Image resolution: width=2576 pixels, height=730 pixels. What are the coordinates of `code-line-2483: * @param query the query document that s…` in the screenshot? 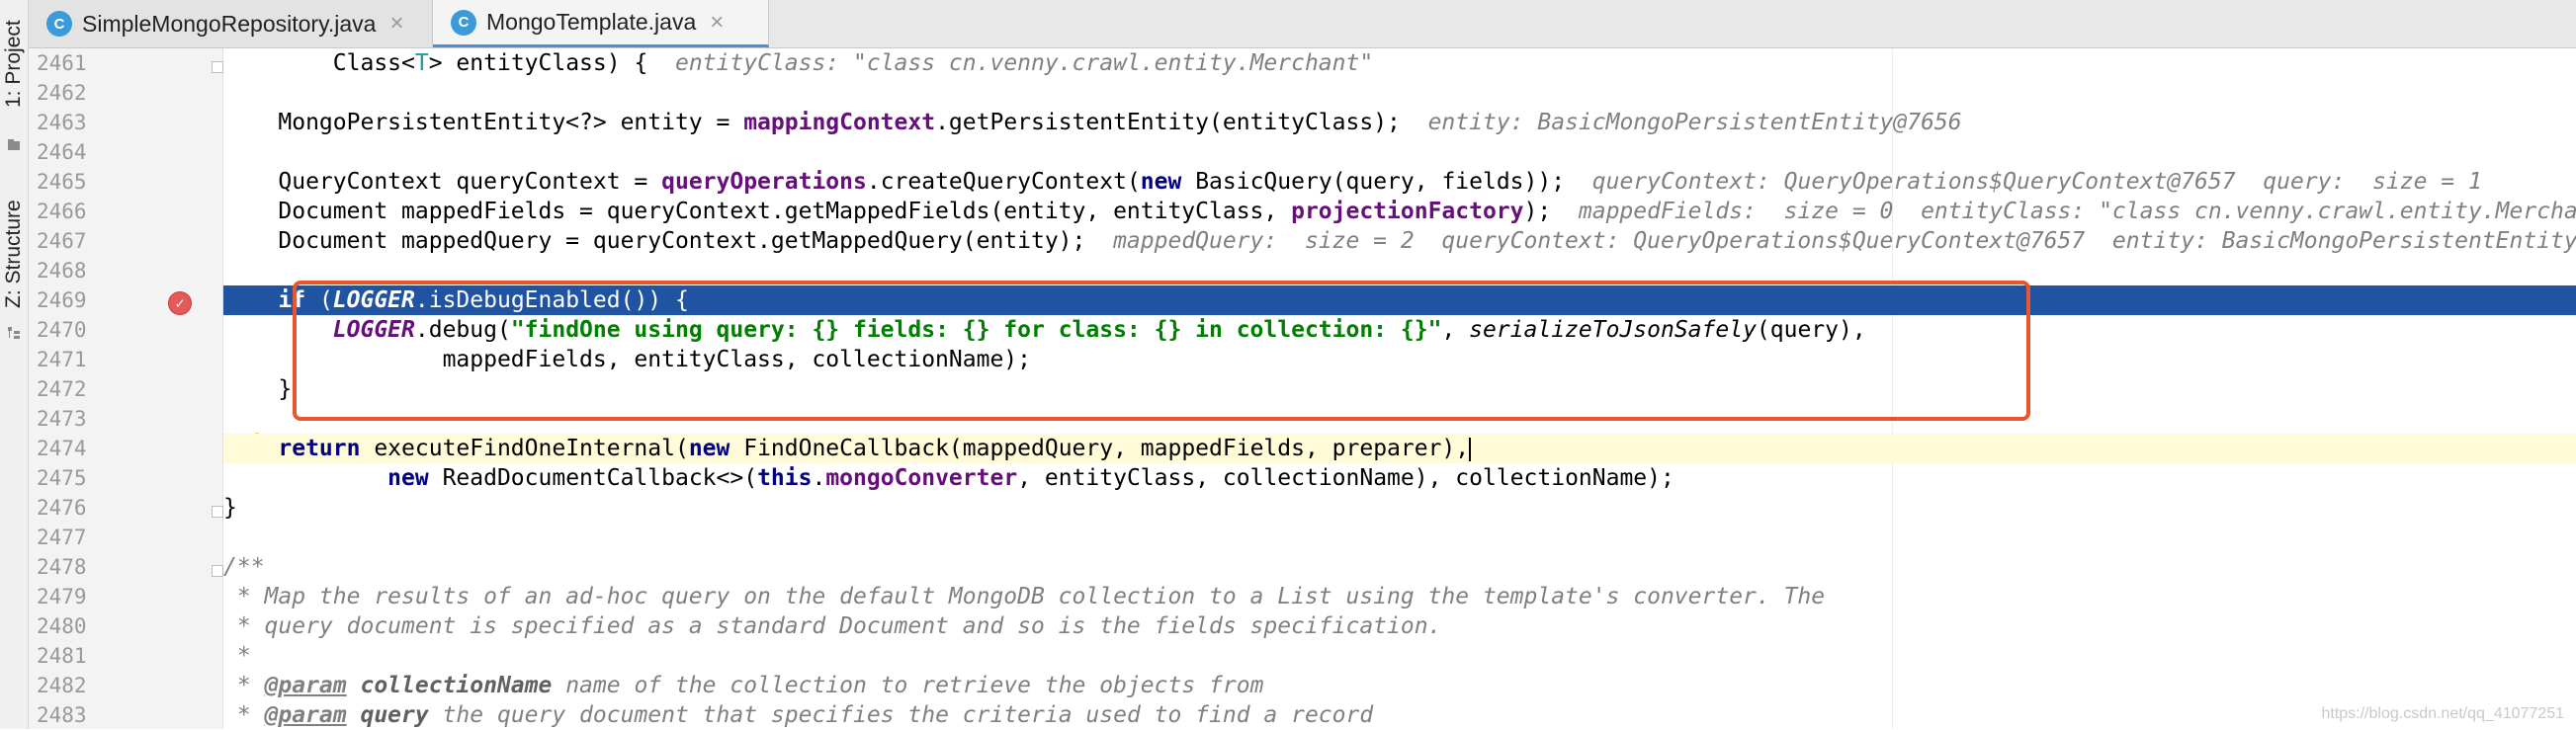 It's located at (798, 715).